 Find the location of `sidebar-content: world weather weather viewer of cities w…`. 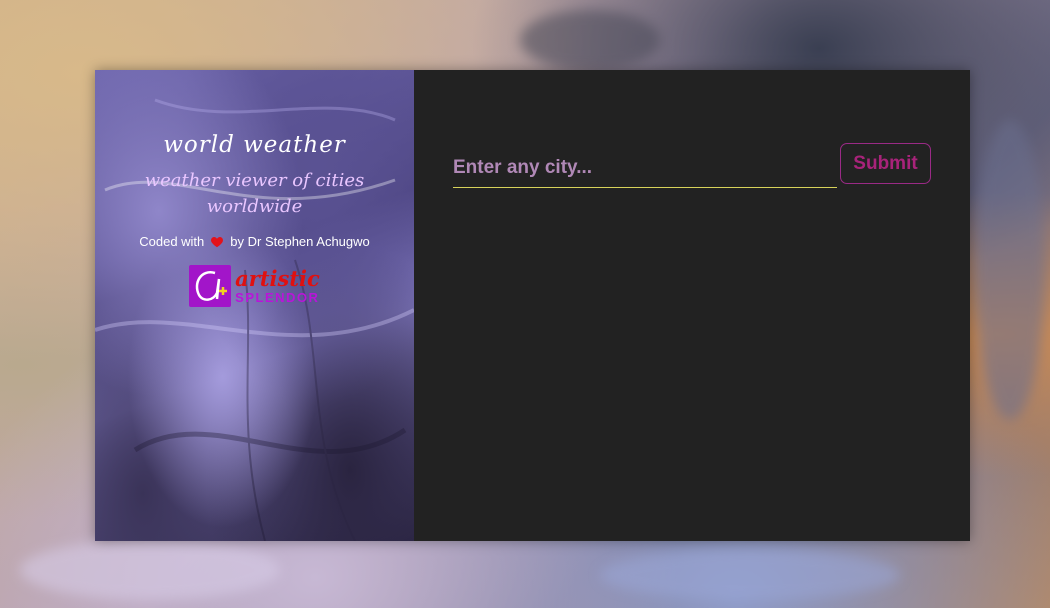

sidebar-content: world weather weather viewer of cities w… is located at coordinates (254, 188).